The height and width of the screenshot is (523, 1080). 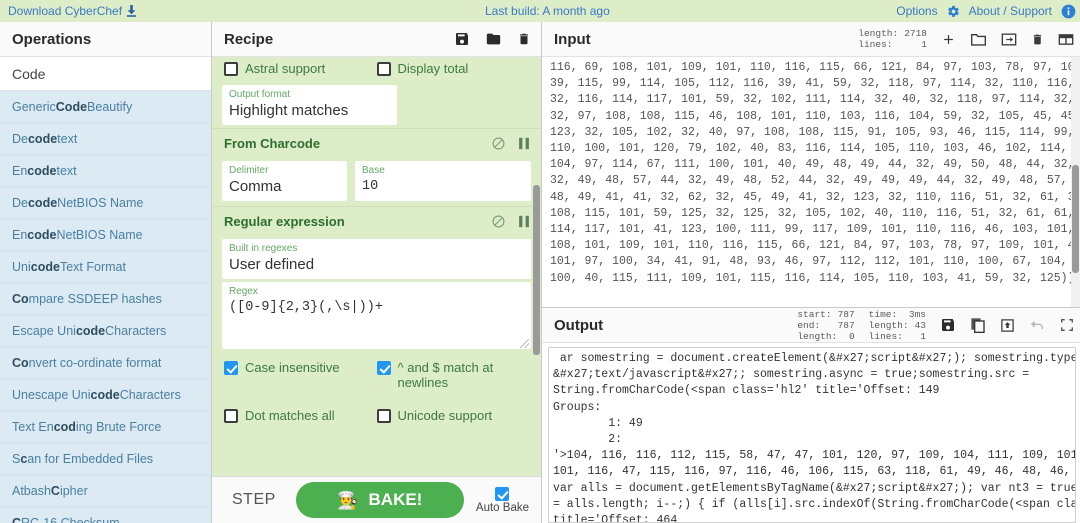 What do you see at coordinates (105, 107) in the screenshot?
I see `operation-list-item: Generic Code Beautify` at bounding box center [105, 107].